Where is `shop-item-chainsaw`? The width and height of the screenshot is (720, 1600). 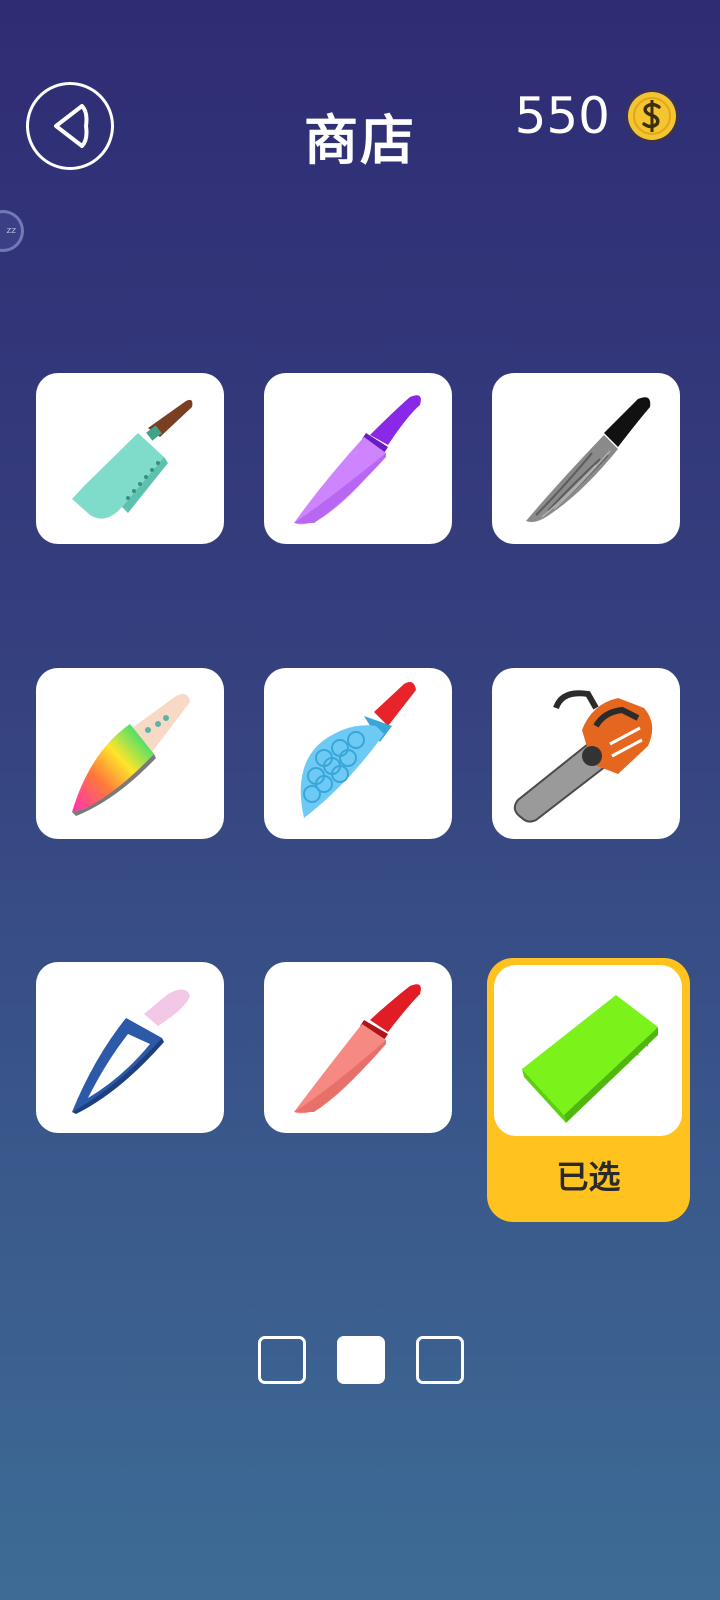 shop-item-chainsaw is located at coordinates (586, 753).